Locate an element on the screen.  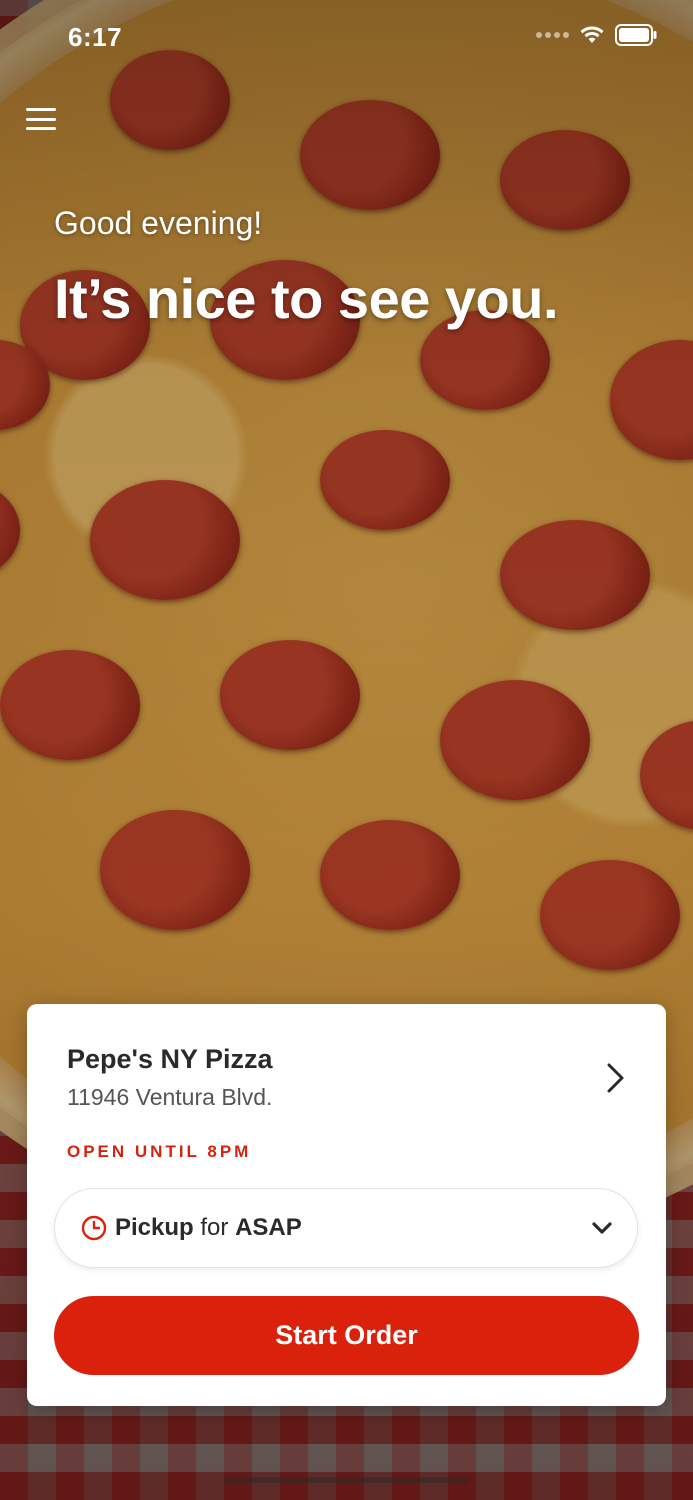
chevron-down-icon is located at coordinates (602, 1228).